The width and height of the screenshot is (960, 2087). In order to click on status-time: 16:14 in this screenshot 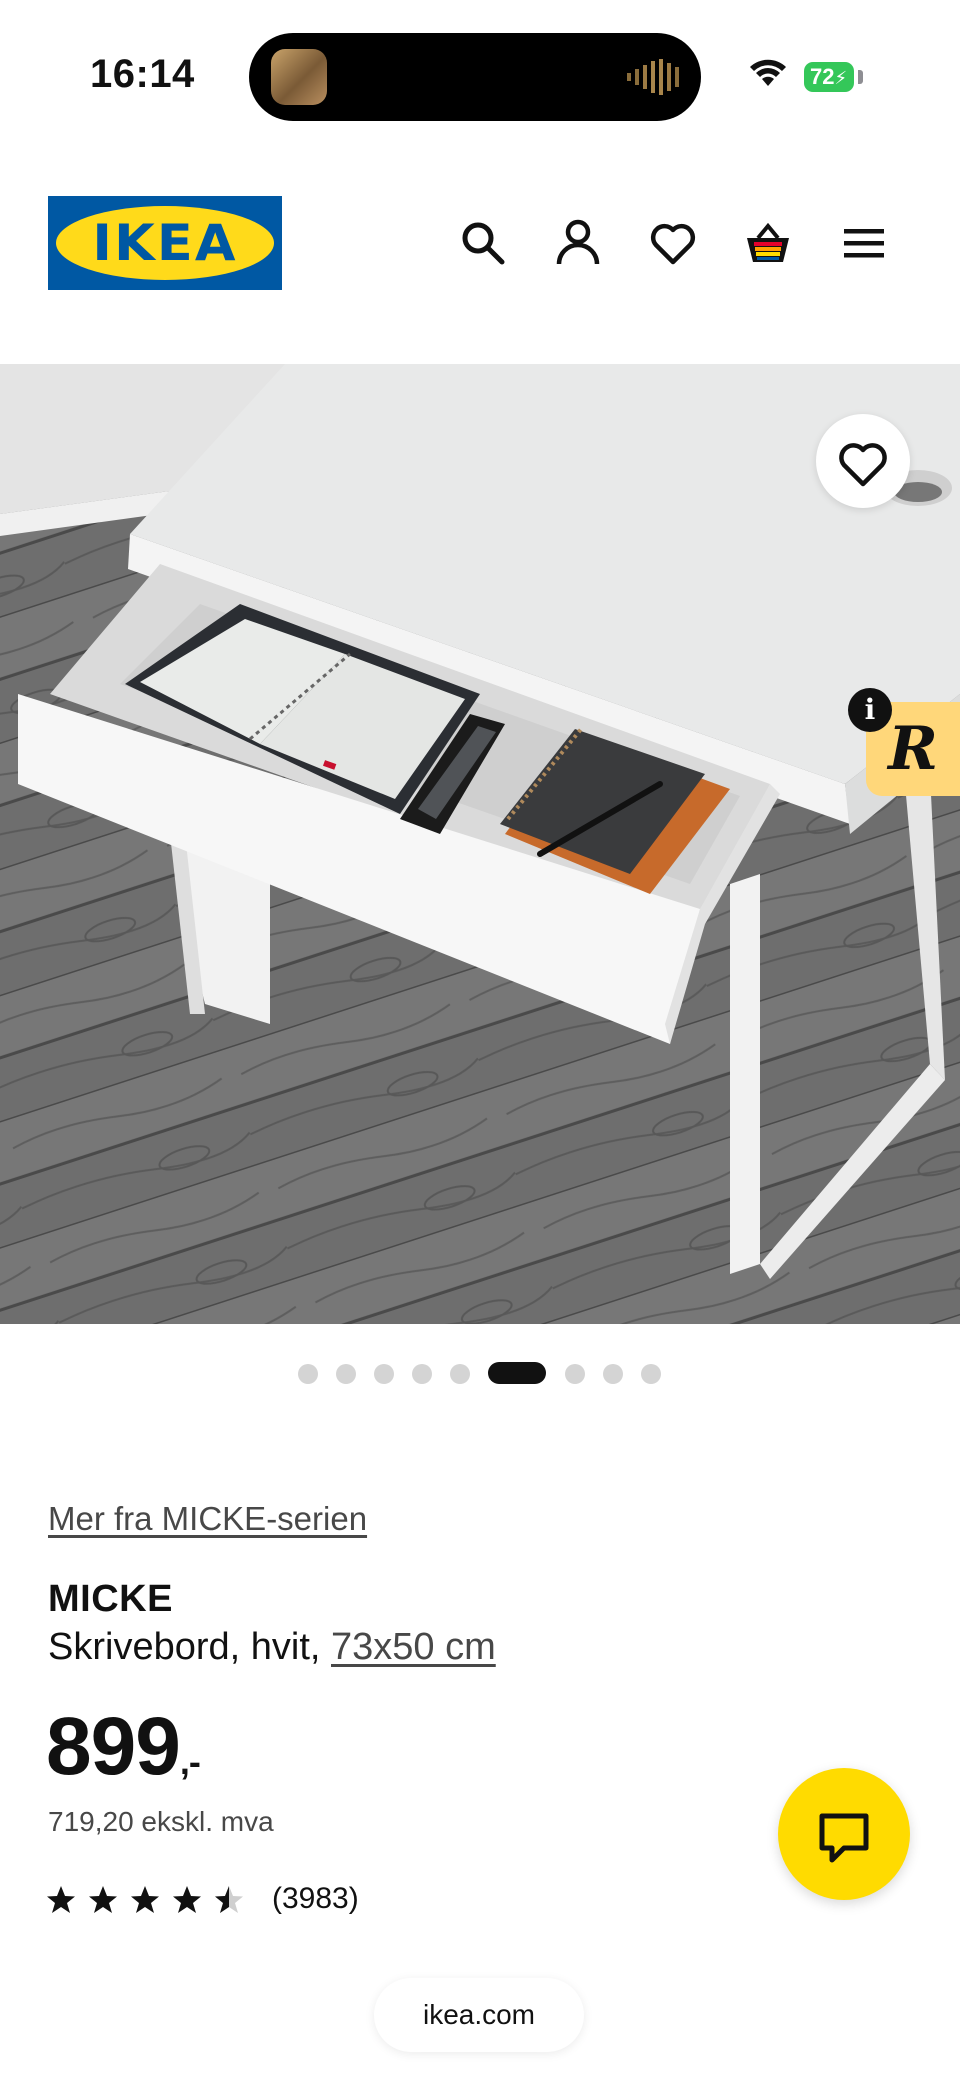, I will do `click(142, 74)`.